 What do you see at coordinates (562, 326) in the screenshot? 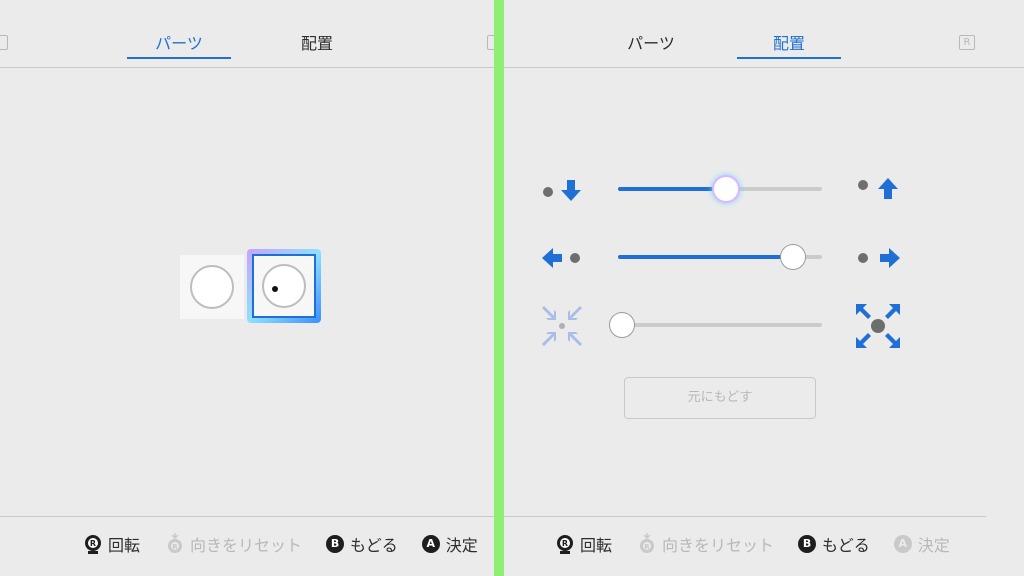
I see `shrink-icon` at bounding box center [562, 326].